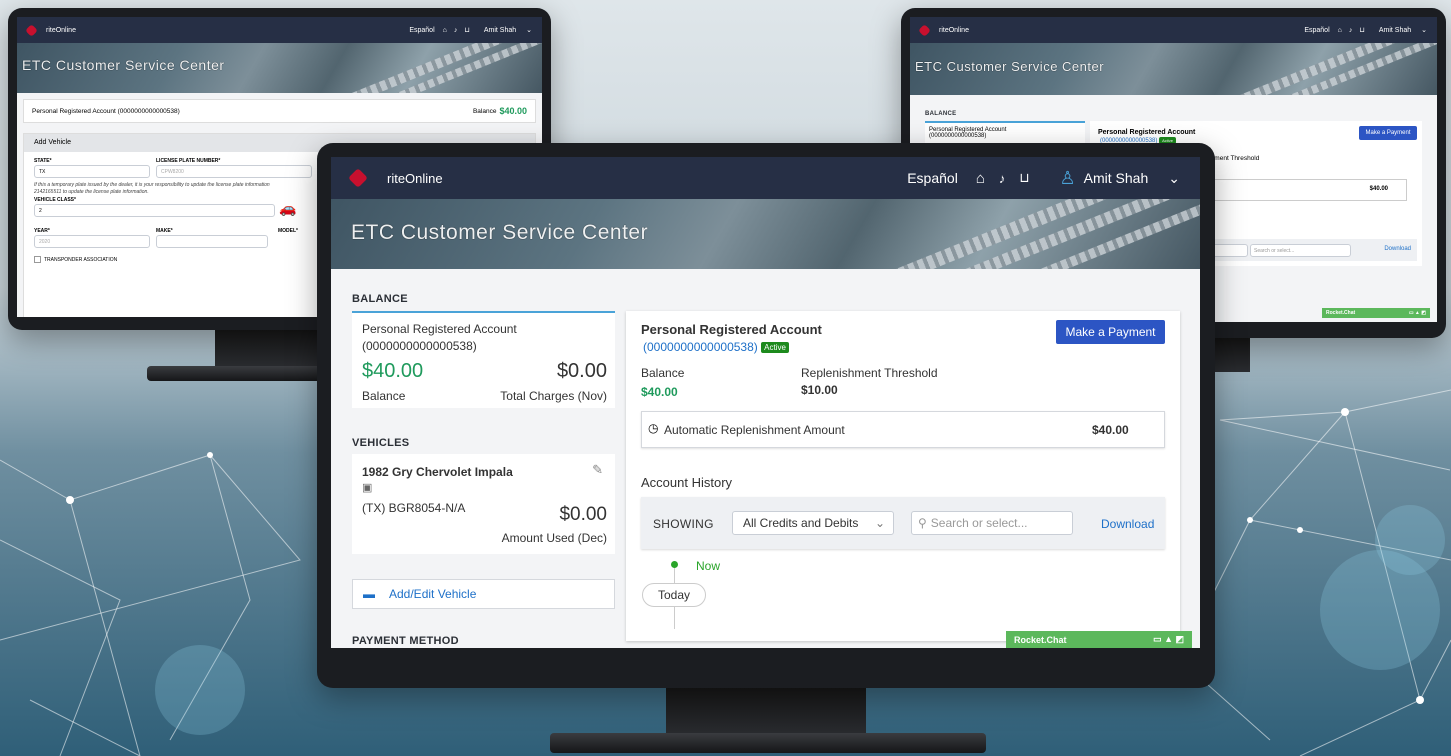  What do you see at coordinates (813, 523) in the screenshot?
I see `history-filter-select: All Credits and Debits ⌄` at bounding box center [813, 523].